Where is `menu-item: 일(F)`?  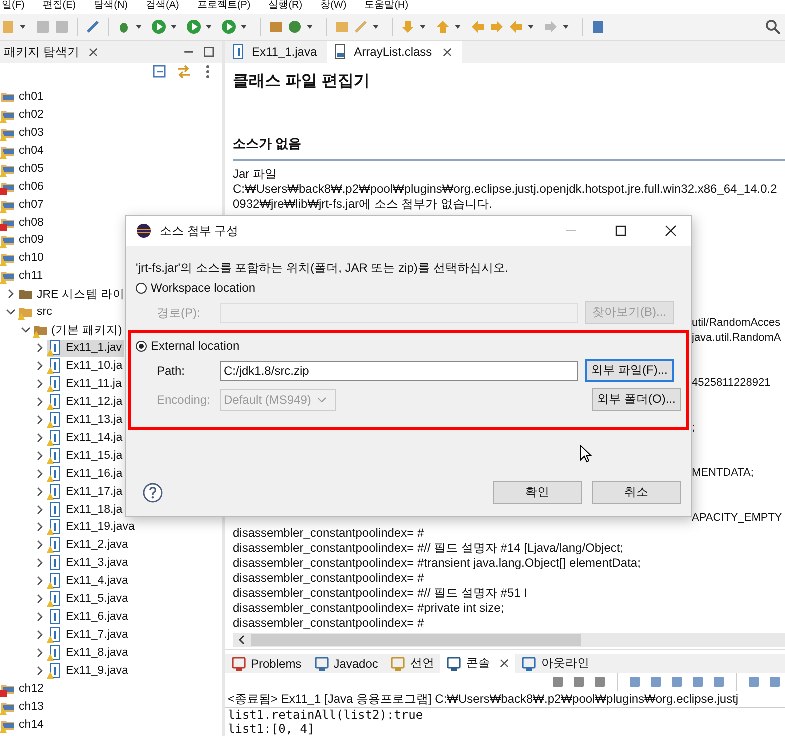
menu-item: 일(F) is located at coordinates (13, 7).